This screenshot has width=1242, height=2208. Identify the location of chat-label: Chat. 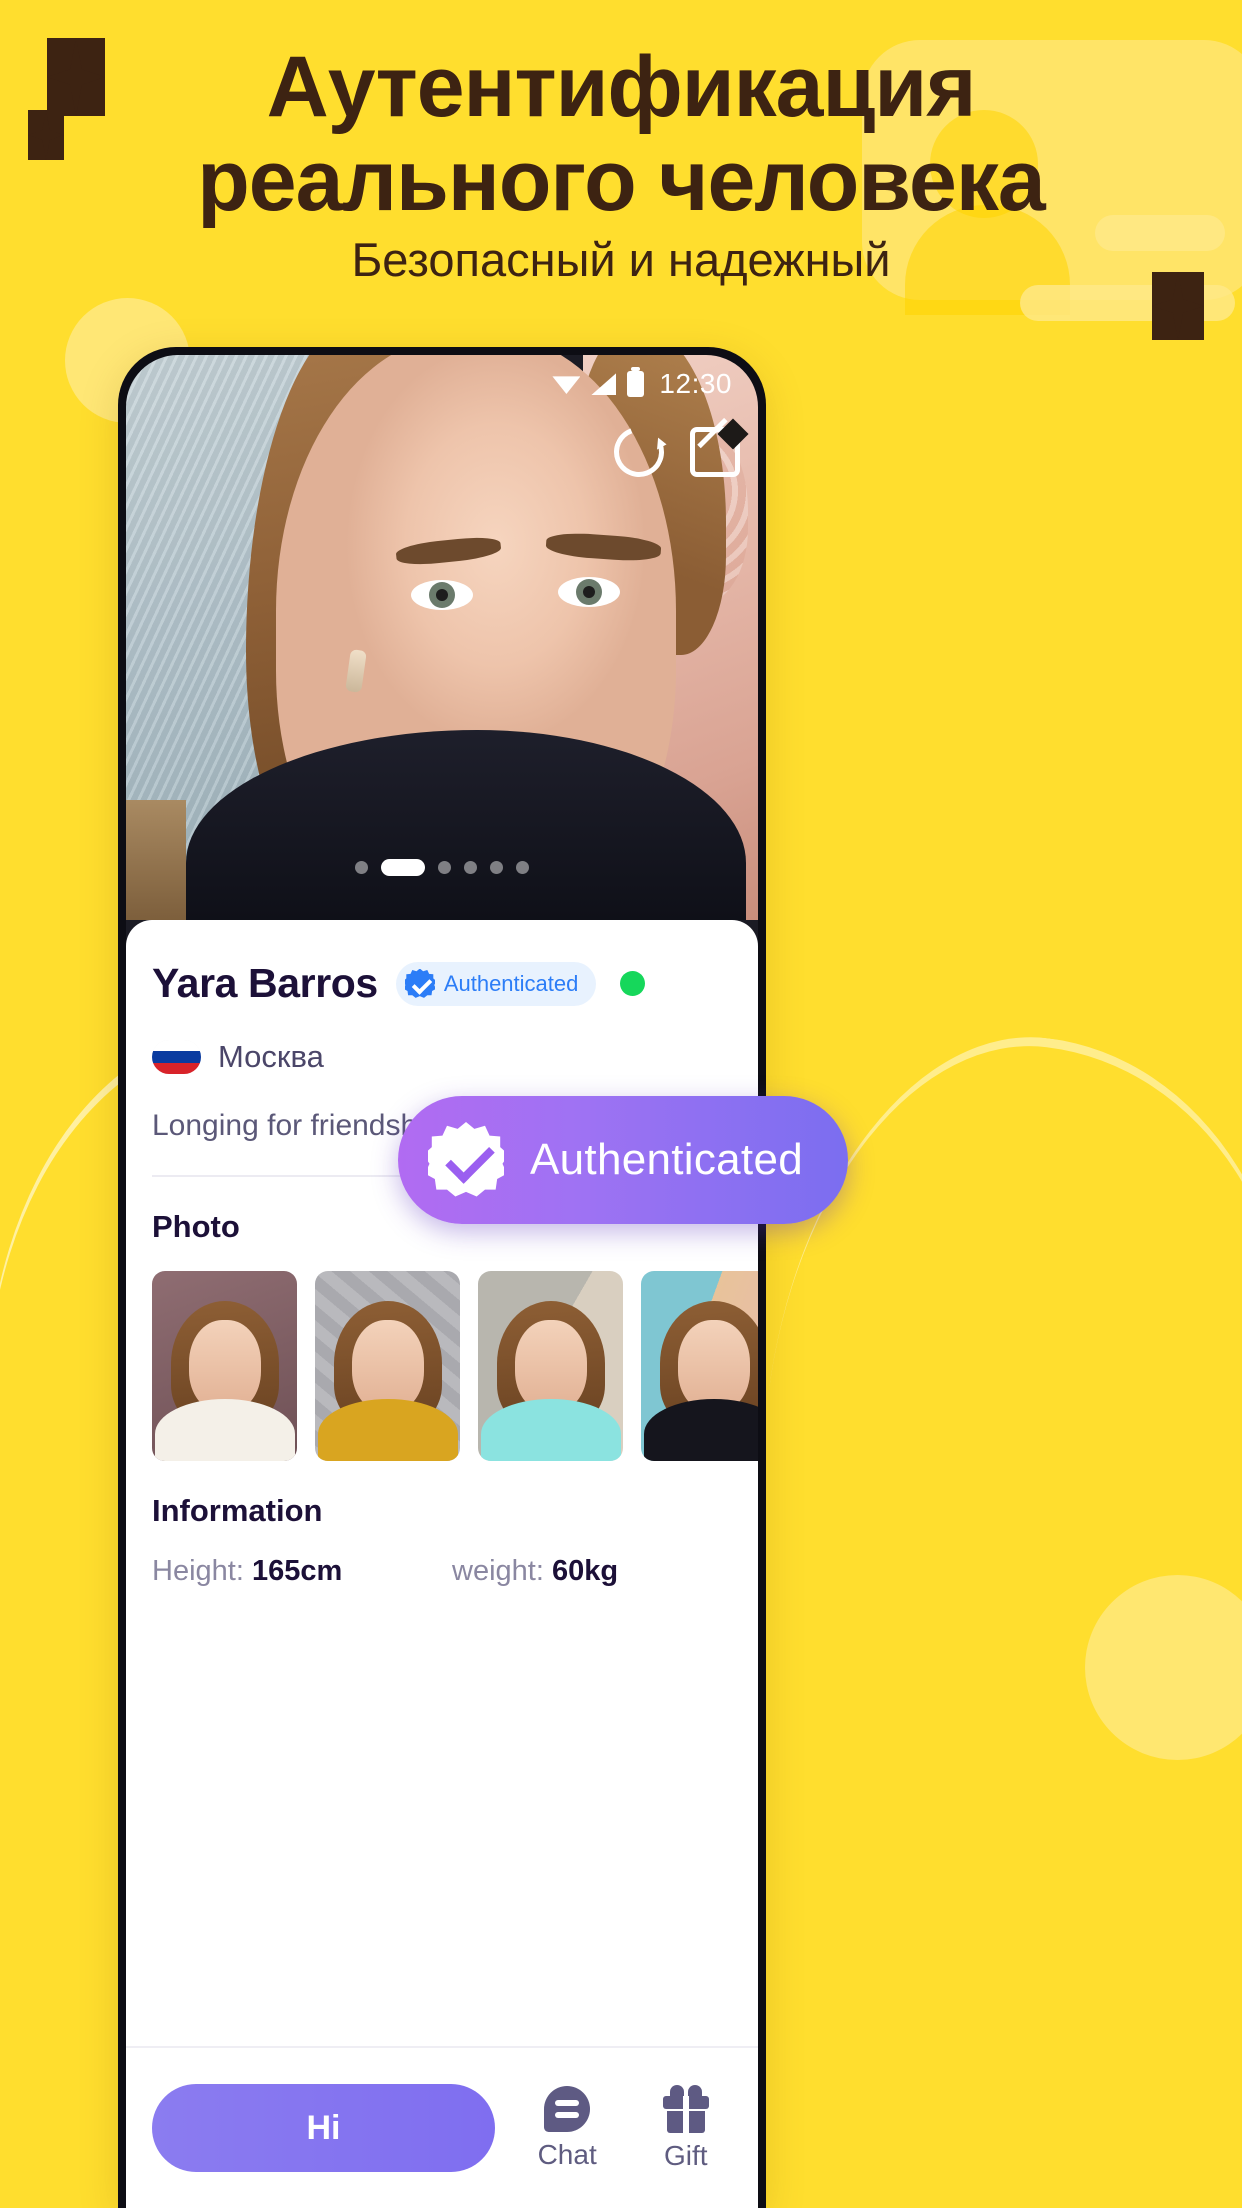
(567, 2154).